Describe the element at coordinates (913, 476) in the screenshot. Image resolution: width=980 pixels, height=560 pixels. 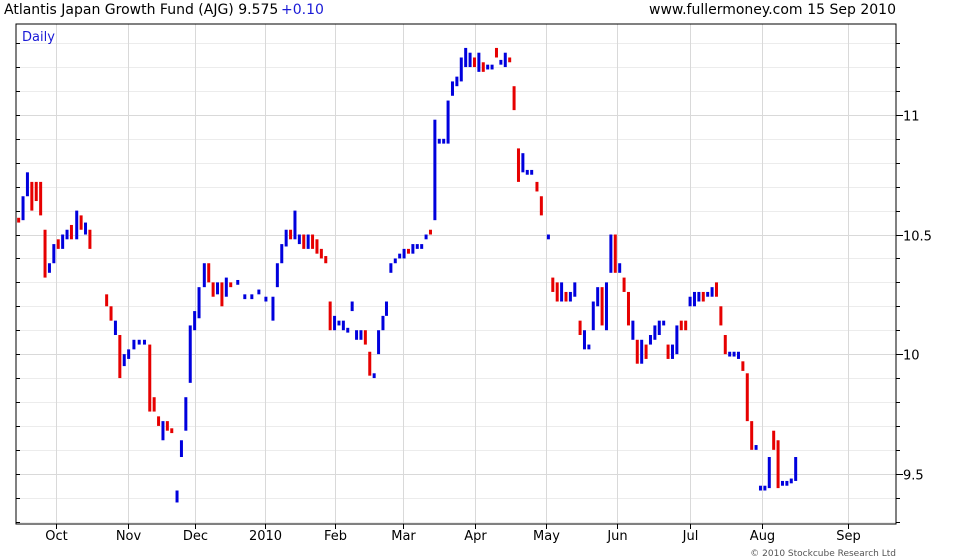
I see `y-tick-label: 9.5` at that location.